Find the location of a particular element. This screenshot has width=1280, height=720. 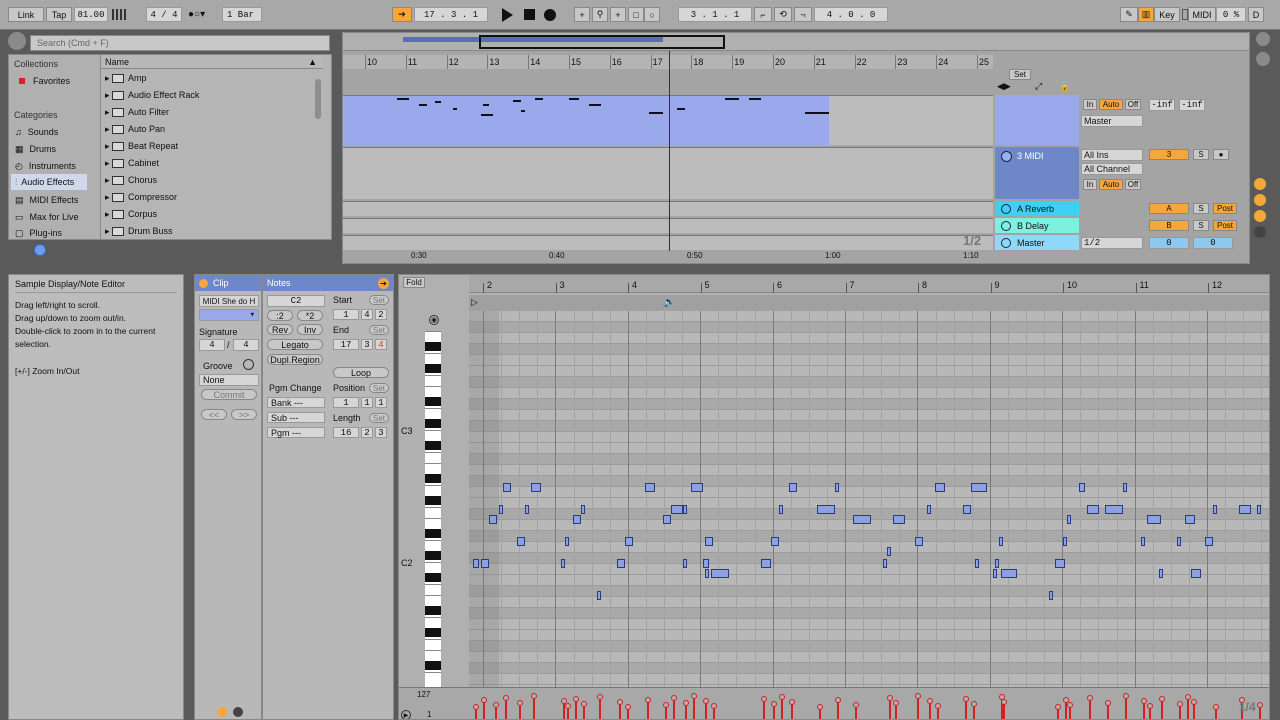

halve-button: :2 is located at coordinates (280, 315).